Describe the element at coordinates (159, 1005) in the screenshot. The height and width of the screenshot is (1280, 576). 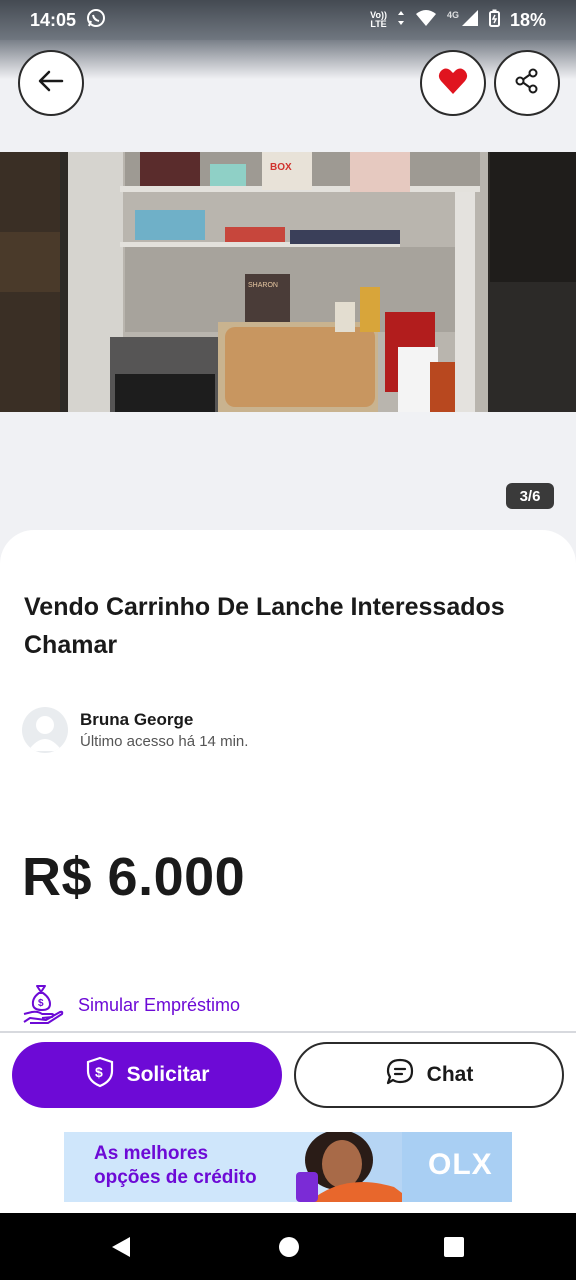
I see `simulate-loan-label: Simular Empréstimo` at that location.